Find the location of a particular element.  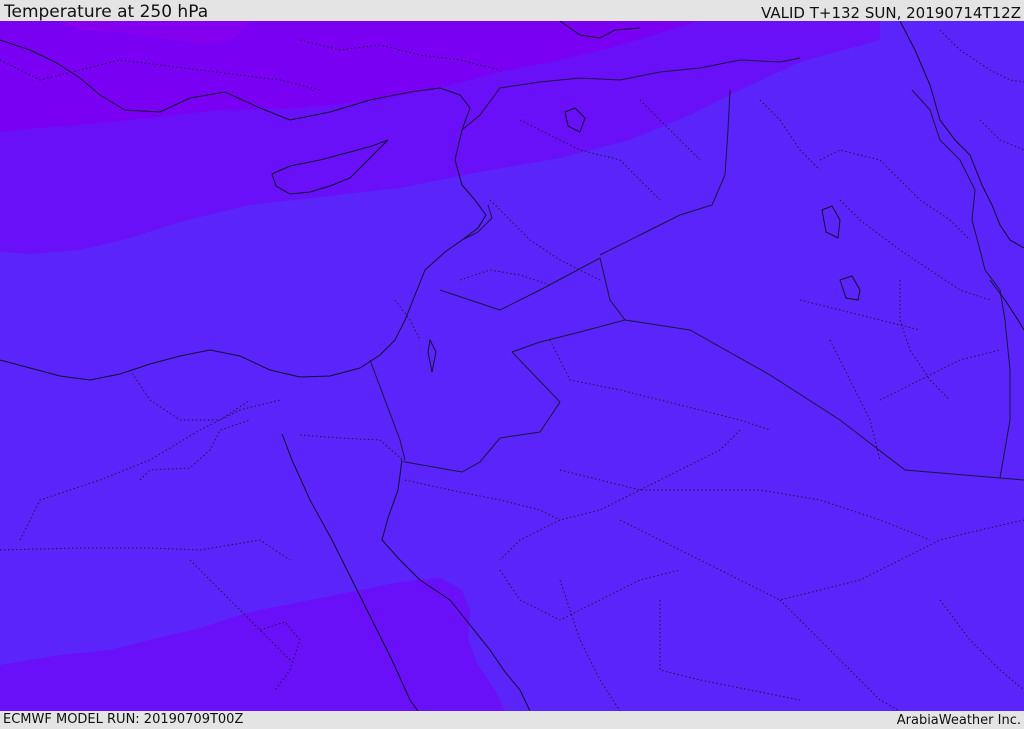

map-title: Temperature at 250 hPa is located at coordinates (106, 12).